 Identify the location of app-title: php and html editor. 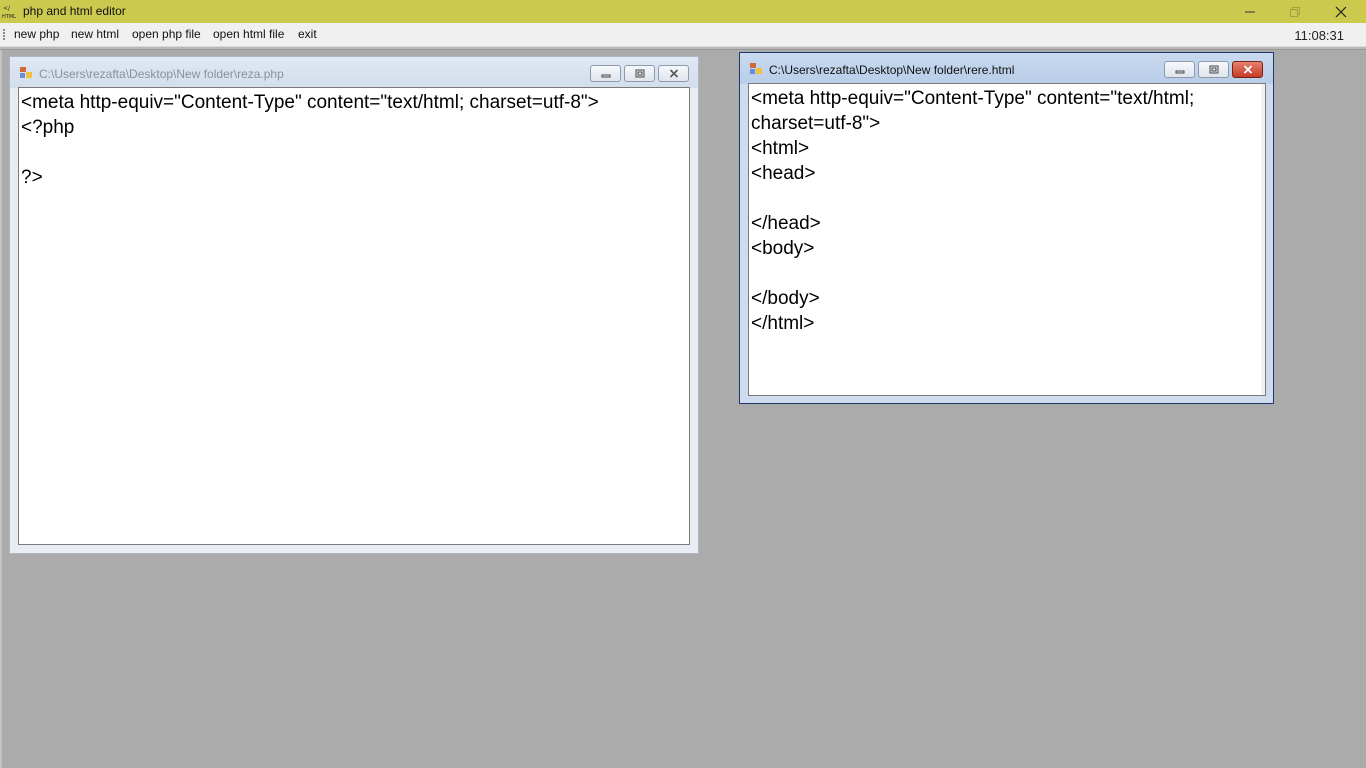
(74, 11).